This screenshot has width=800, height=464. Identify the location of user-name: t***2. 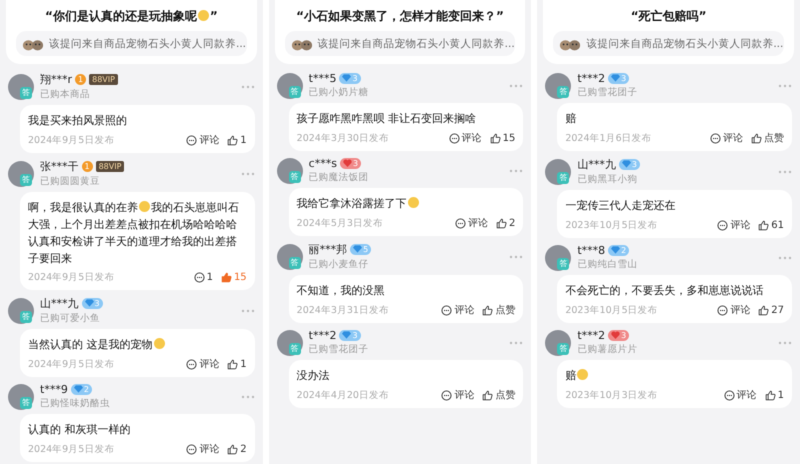
(322, 335).